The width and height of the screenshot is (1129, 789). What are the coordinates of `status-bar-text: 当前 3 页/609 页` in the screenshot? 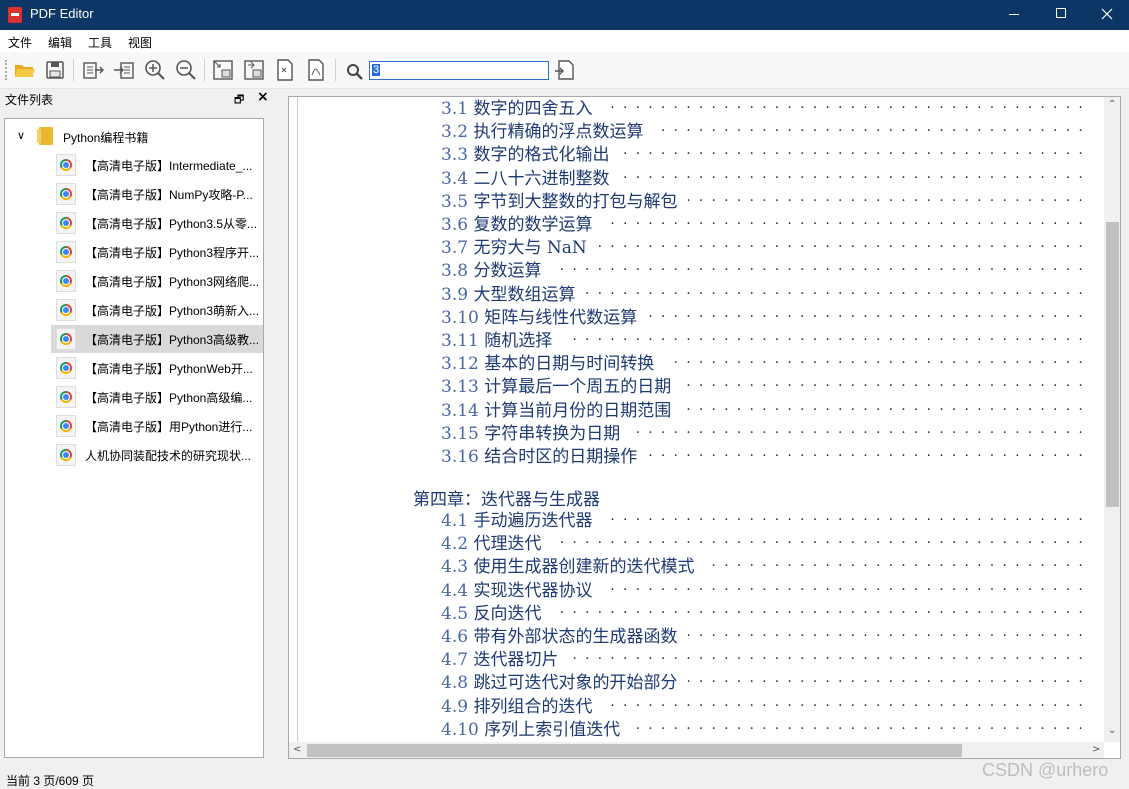 It's located at (50, 781).